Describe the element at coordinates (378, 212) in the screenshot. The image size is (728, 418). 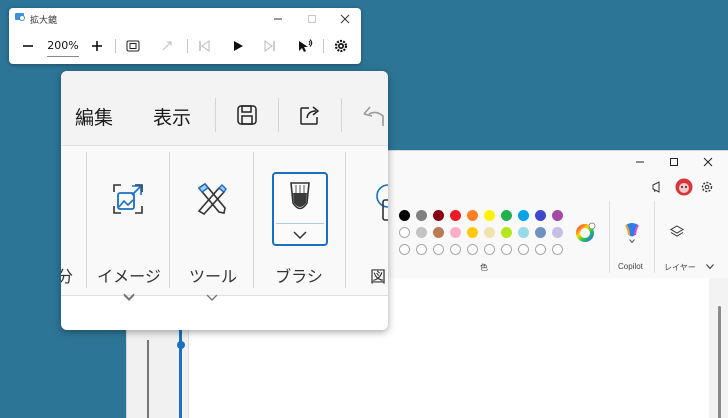
I see `shapes-icon` at that location.